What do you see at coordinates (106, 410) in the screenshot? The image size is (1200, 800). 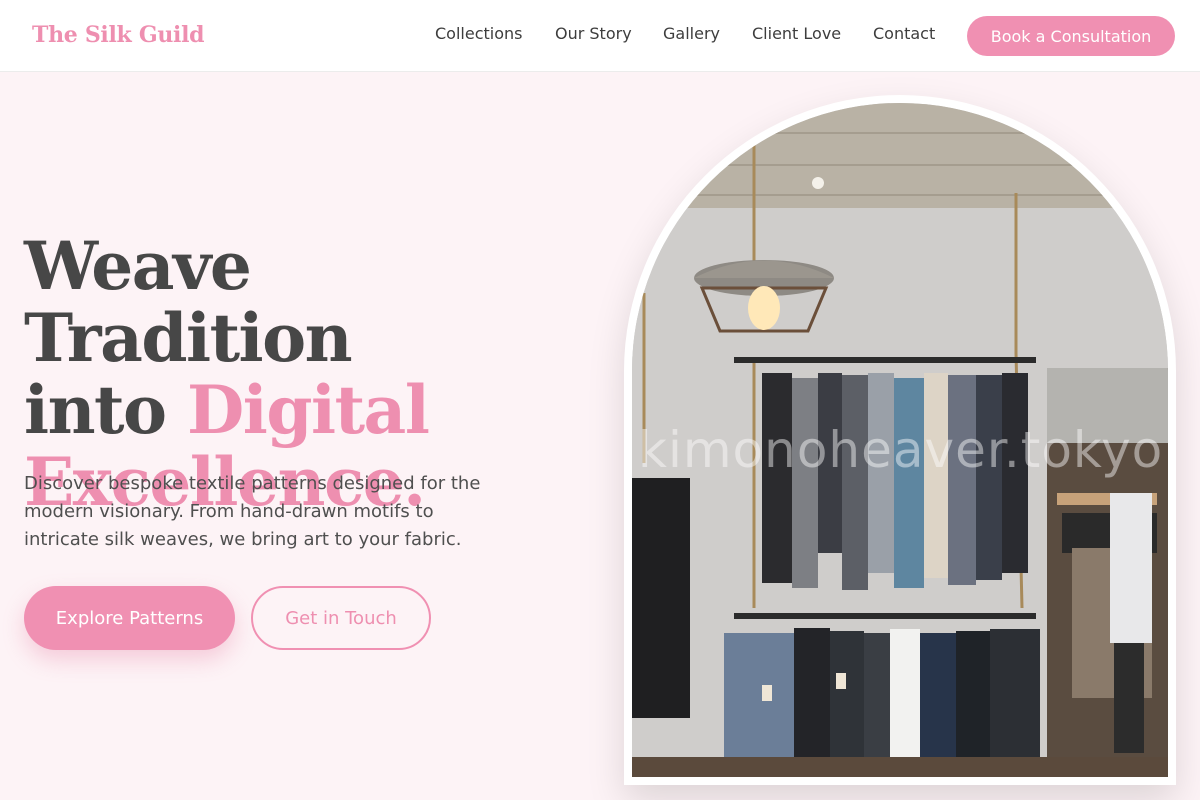 I see `hero-heading-into: into` at bounding box center [106, 410].